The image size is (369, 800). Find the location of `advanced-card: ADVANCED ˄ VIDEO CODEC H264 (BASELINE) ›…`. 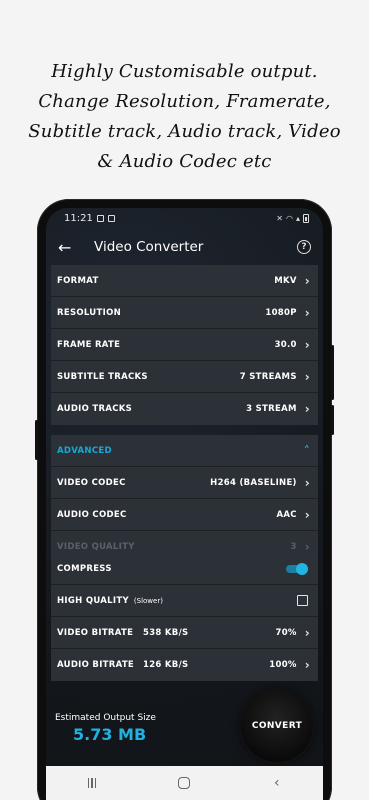

advanced-card: ADVANCED ˄ VIDEO CODEC H264 (BASELINE) ›… is located at coordinates (184, 499).